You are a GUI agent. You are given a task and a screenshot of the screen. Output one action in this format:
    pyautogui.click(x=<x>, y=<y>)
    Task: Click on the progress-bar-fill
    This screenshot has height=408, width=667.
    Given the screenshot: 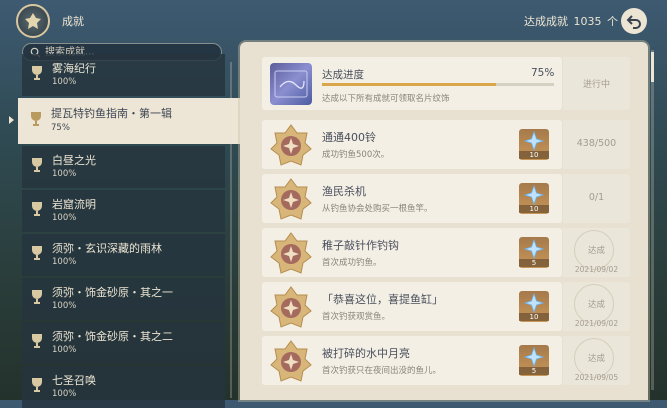 What is the action you would take?
    pyautogui.click(x=409, y=84)
    